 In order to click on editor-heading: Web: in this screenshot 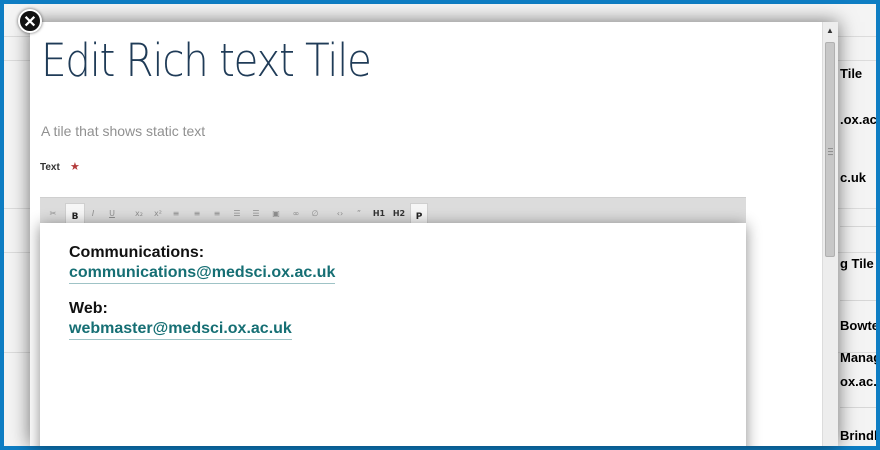, I will do `click(88, 308)`.